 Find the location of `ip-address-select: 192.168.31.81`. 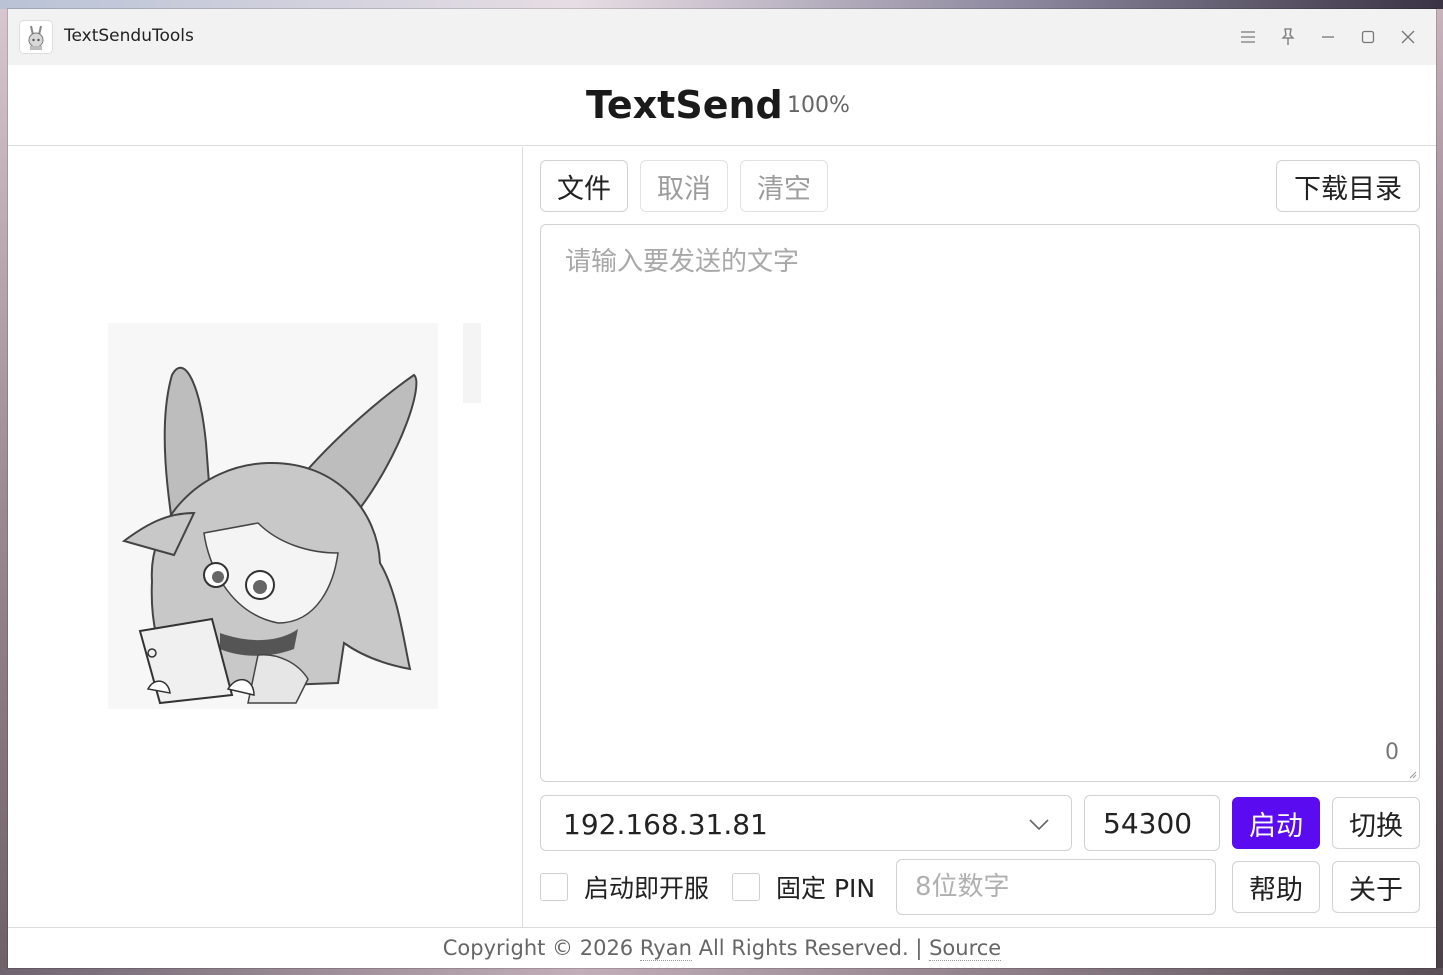

ip-address-select: 192.168.31.81 is located at coordinates (806, 823).